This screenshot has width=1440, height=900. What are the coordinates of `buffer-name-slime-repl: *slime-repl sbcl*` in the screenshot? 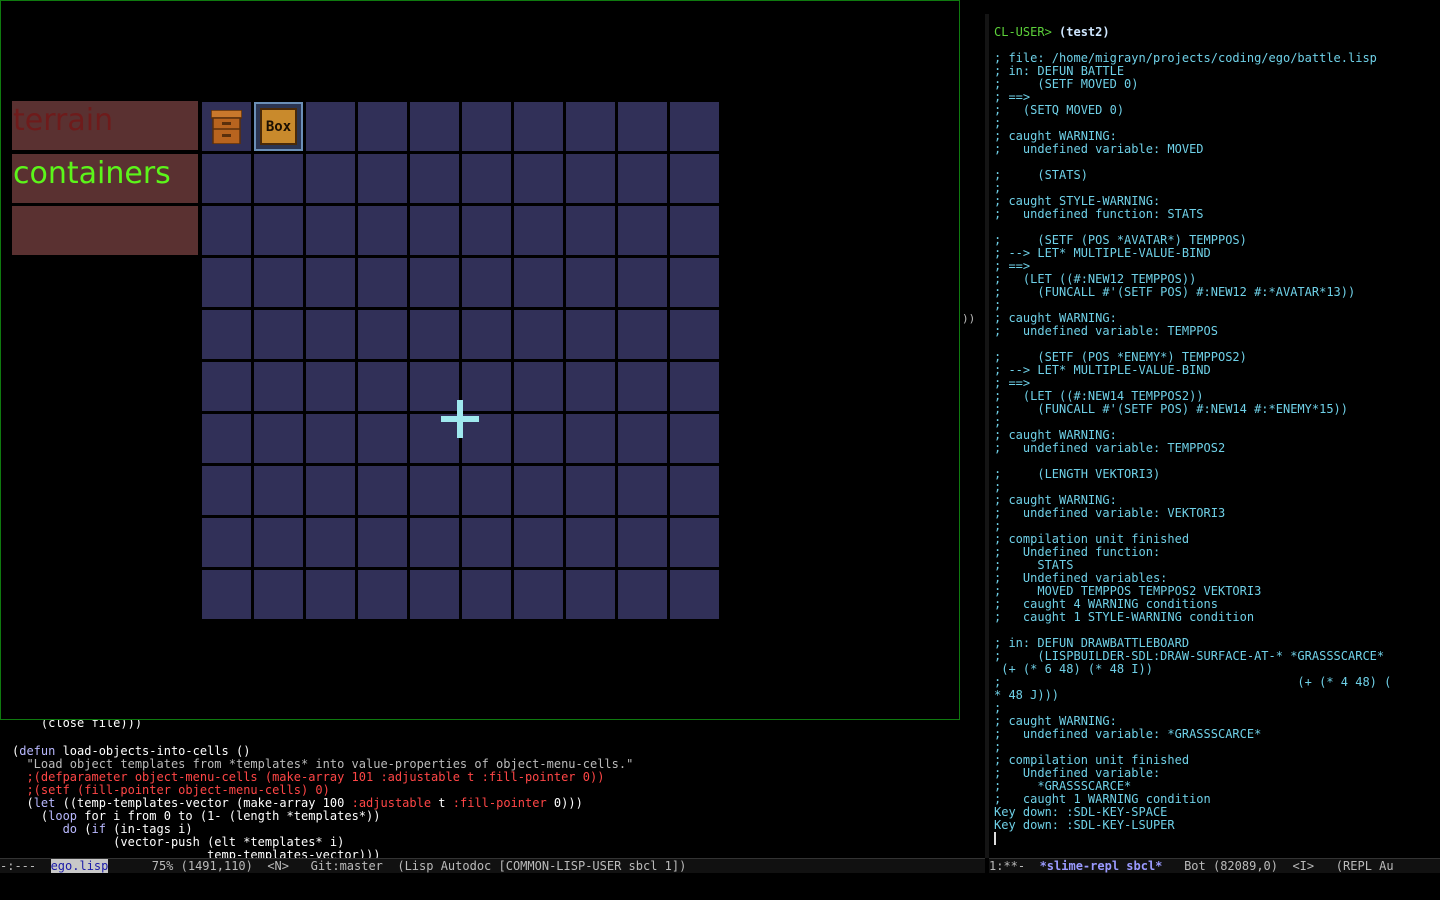 It's located at (1101, 866).